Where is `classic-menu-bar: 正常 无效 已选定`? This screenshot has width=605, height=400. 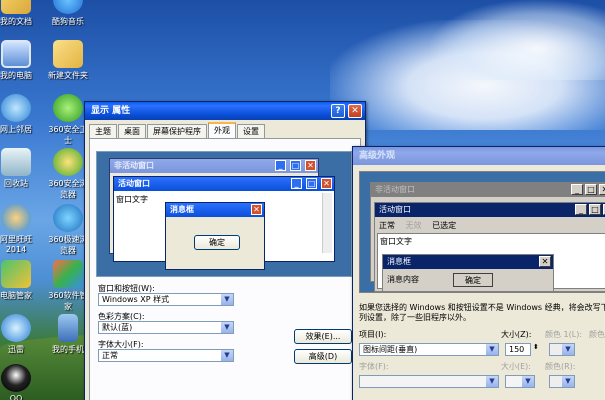 classic-menu-bar: 正常 无效 已选定 is located at coordinates (417, 225).